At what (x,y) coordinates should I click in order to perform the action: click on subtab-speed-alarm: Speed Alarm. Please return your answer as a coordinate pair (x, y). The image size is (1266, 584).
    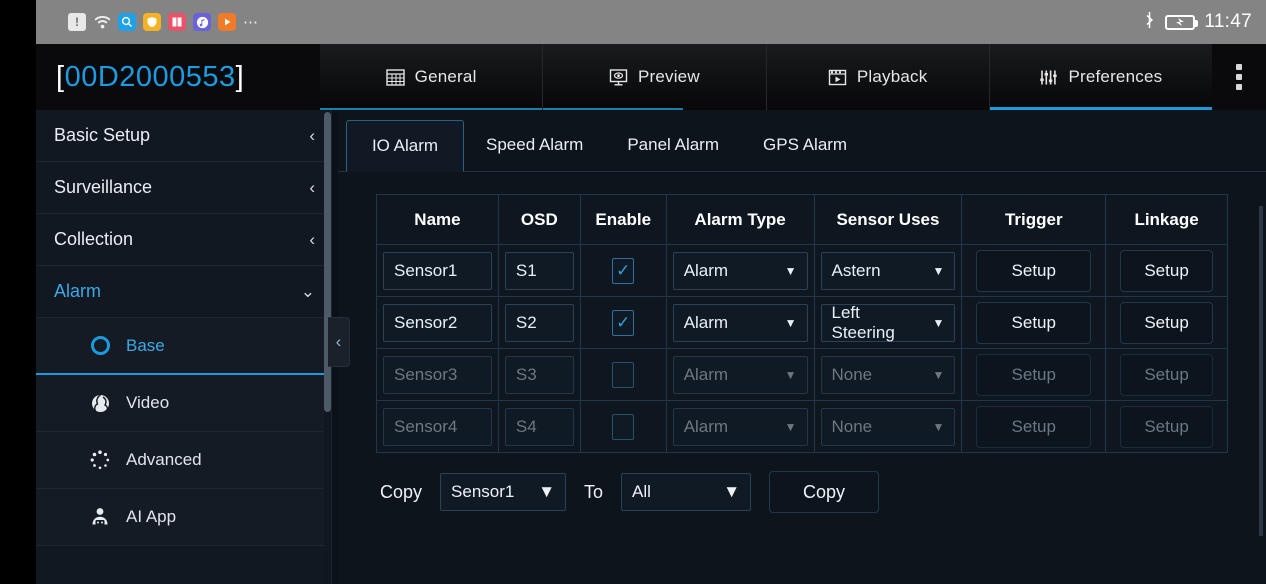
    Looking at the image, I should click on (534, 145).